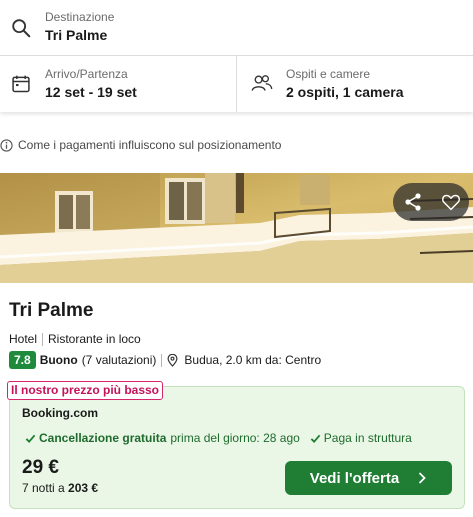  Describe the element at coordinates (83, 488) in the screenshot. I see `total-price: 203 €` at that location.